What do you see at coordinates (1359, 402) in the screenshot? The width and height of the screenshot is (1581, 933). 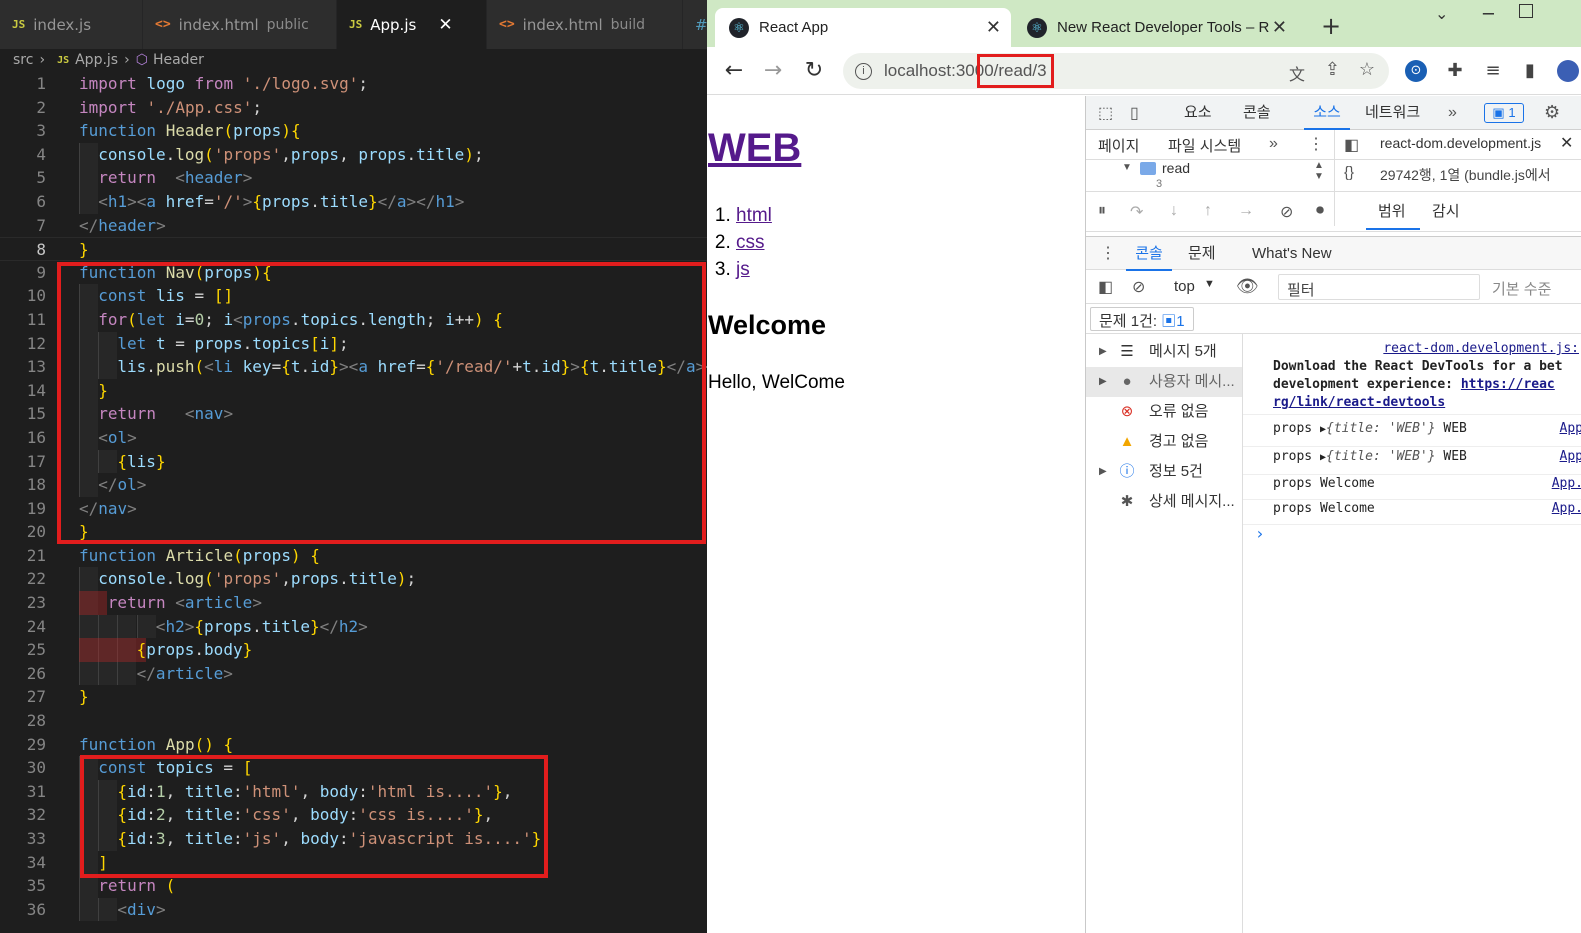 I see `devtools-link-2: rg/link/react-devtools` at bounding box center [1359, 402].